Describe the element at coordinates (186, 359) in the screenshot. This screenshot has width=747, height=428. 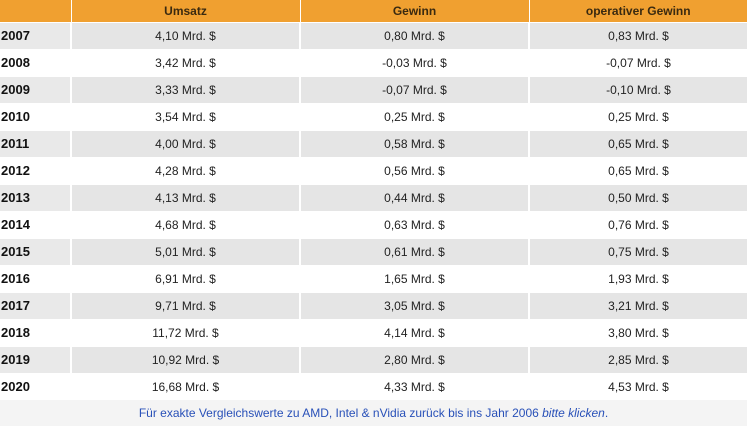
I see `revenue-cell: 10,92 Mrd. $` at that location.